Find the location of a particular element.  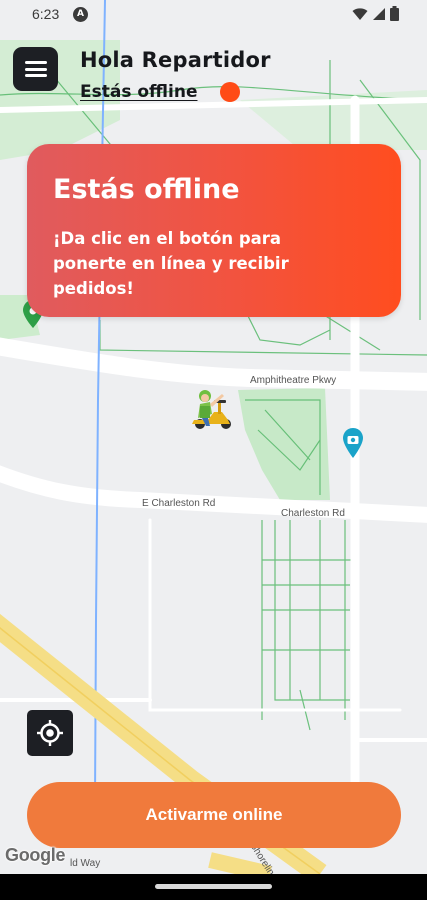

greeting-title: Hola Repartidor is located at coordinates (175, 60).